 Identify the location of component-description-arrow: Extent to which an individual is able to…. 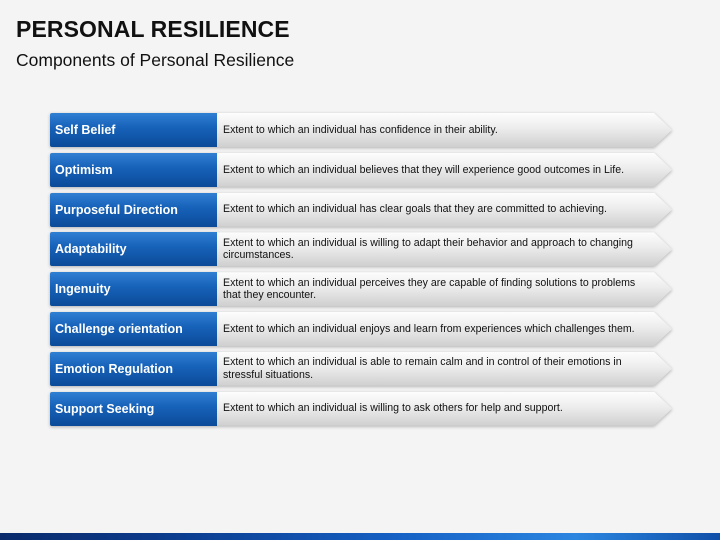
(444, 369).